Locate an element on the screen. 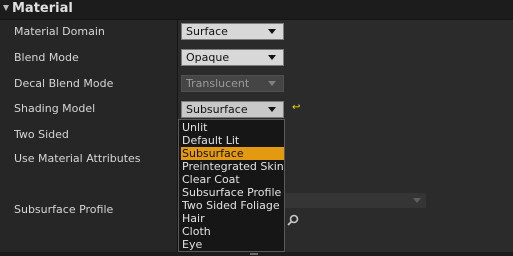 This screenshot has height=256, width=513. blend-mode-dropdown: Opaque is located at coordinates (232, 57).